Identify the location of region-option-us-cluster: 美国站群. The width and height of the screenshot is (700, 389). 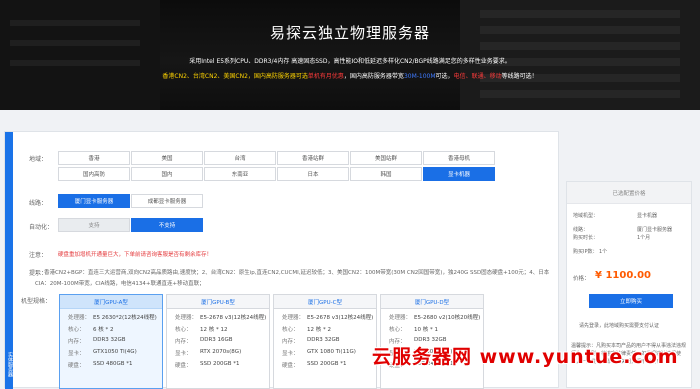
(386, 158).